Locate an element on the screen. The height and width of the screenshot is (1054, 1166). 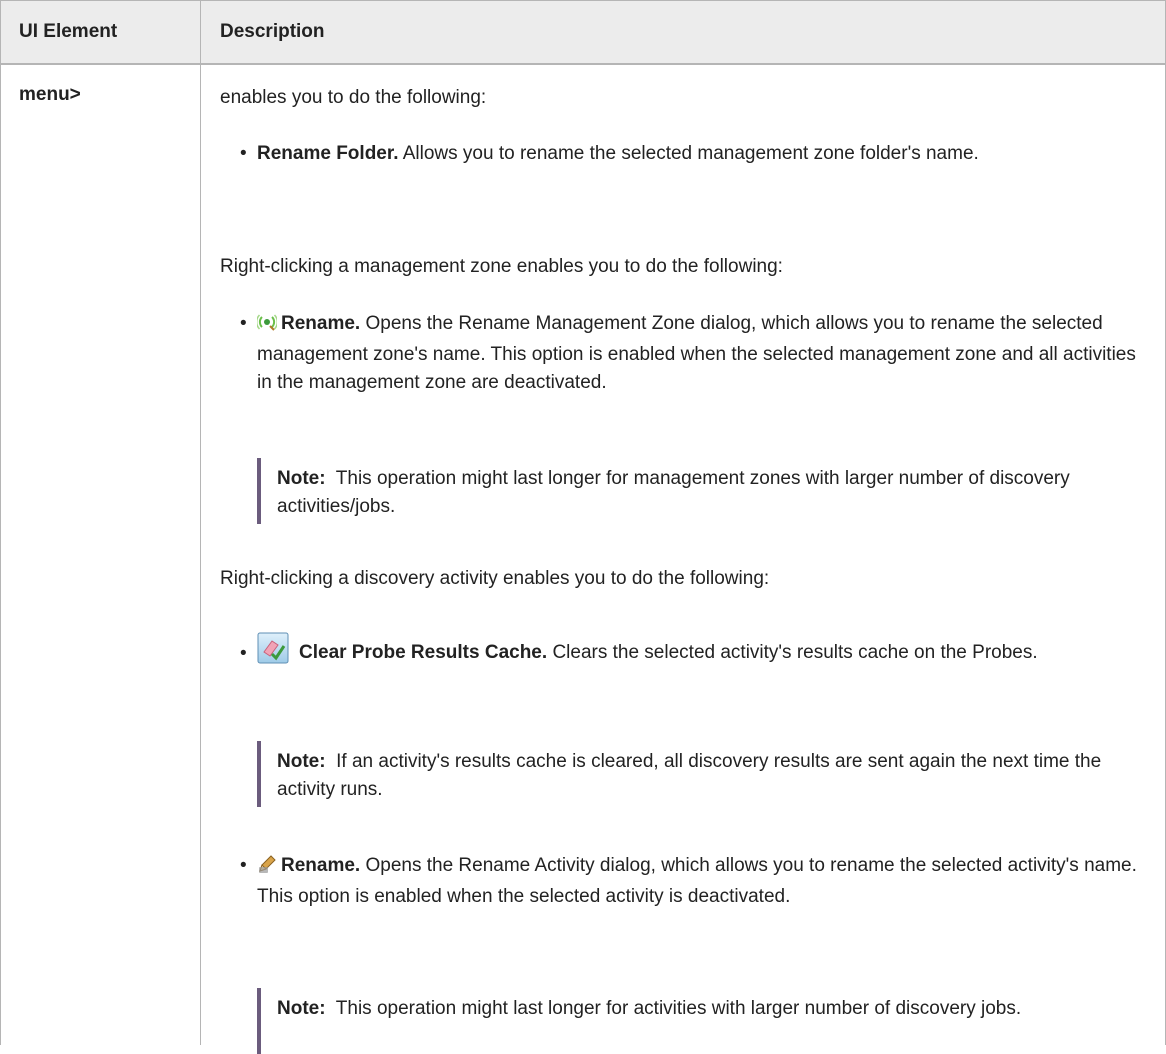
row-divider is located at coordinates (583, 64).